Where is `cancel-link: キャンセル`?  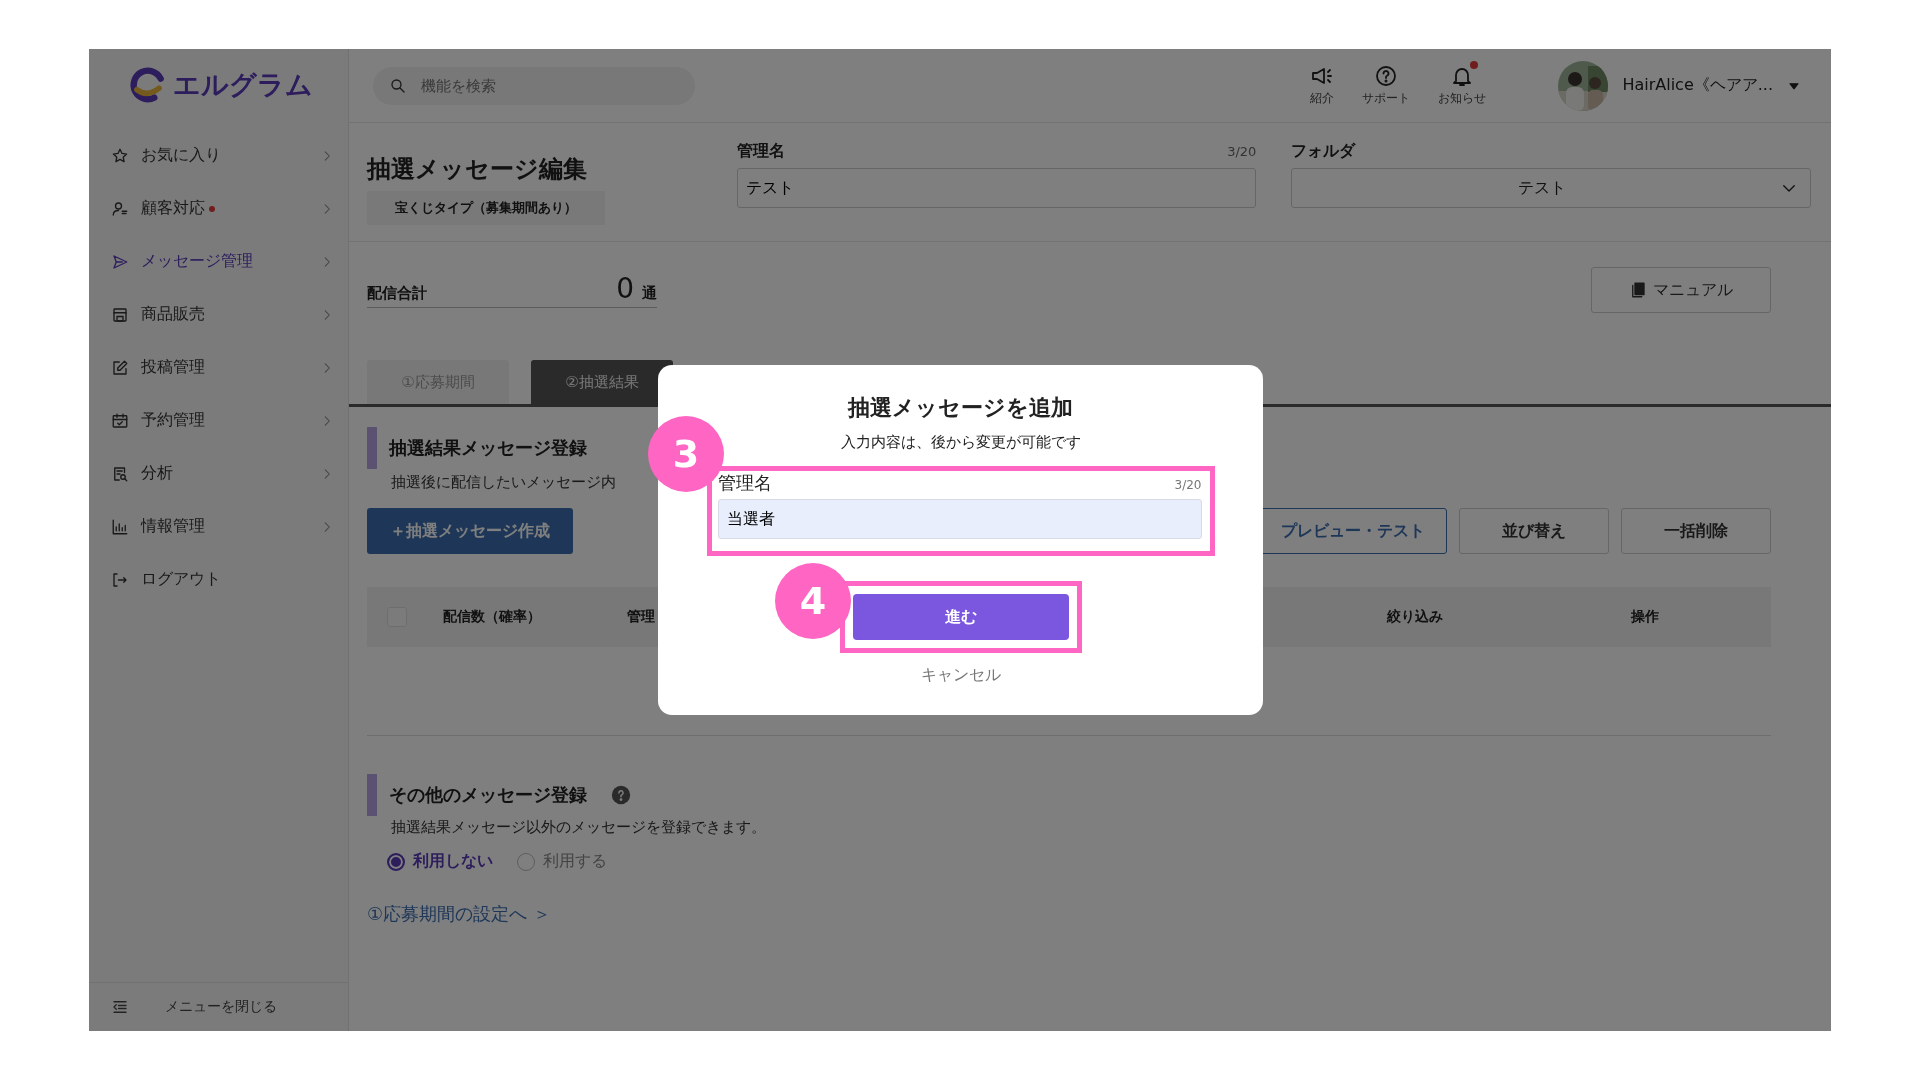
cancel-link: キャンセル is located at coordinates (960, 675).